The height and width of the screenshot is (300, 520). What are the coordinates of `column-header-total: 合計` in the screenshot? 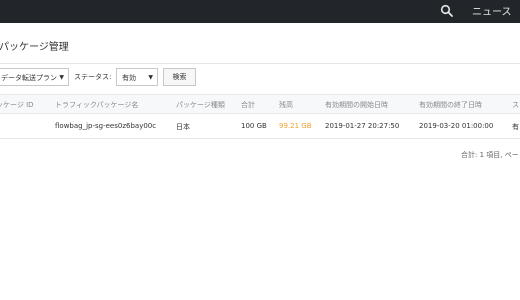 It's located at (248, 105).